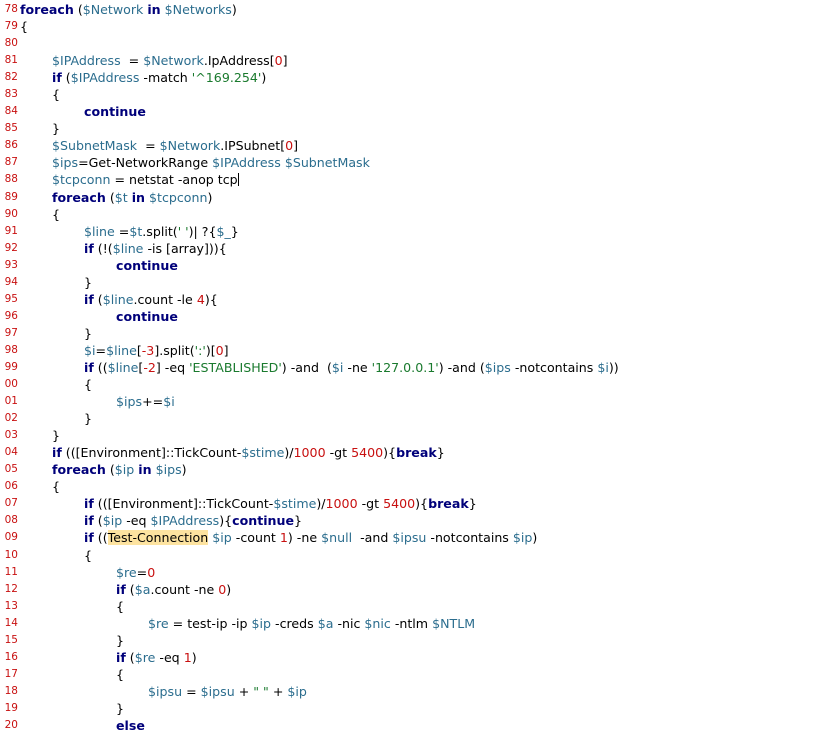  I want to click on code-line: 86 $SubnetMask = $Network.IPSubnet[0], so click(417, 145).